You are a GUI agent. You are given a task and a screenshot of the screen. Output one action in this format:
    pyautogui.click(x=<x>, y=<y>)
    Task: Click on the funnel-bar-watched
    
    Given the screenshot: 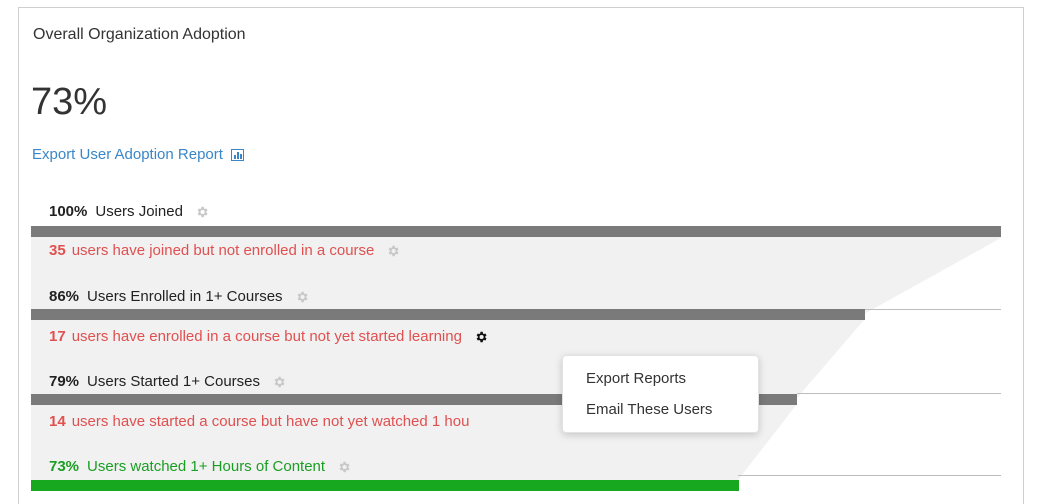 What is the action you would take?
    pyautogui.click(x=385, y=485)
    